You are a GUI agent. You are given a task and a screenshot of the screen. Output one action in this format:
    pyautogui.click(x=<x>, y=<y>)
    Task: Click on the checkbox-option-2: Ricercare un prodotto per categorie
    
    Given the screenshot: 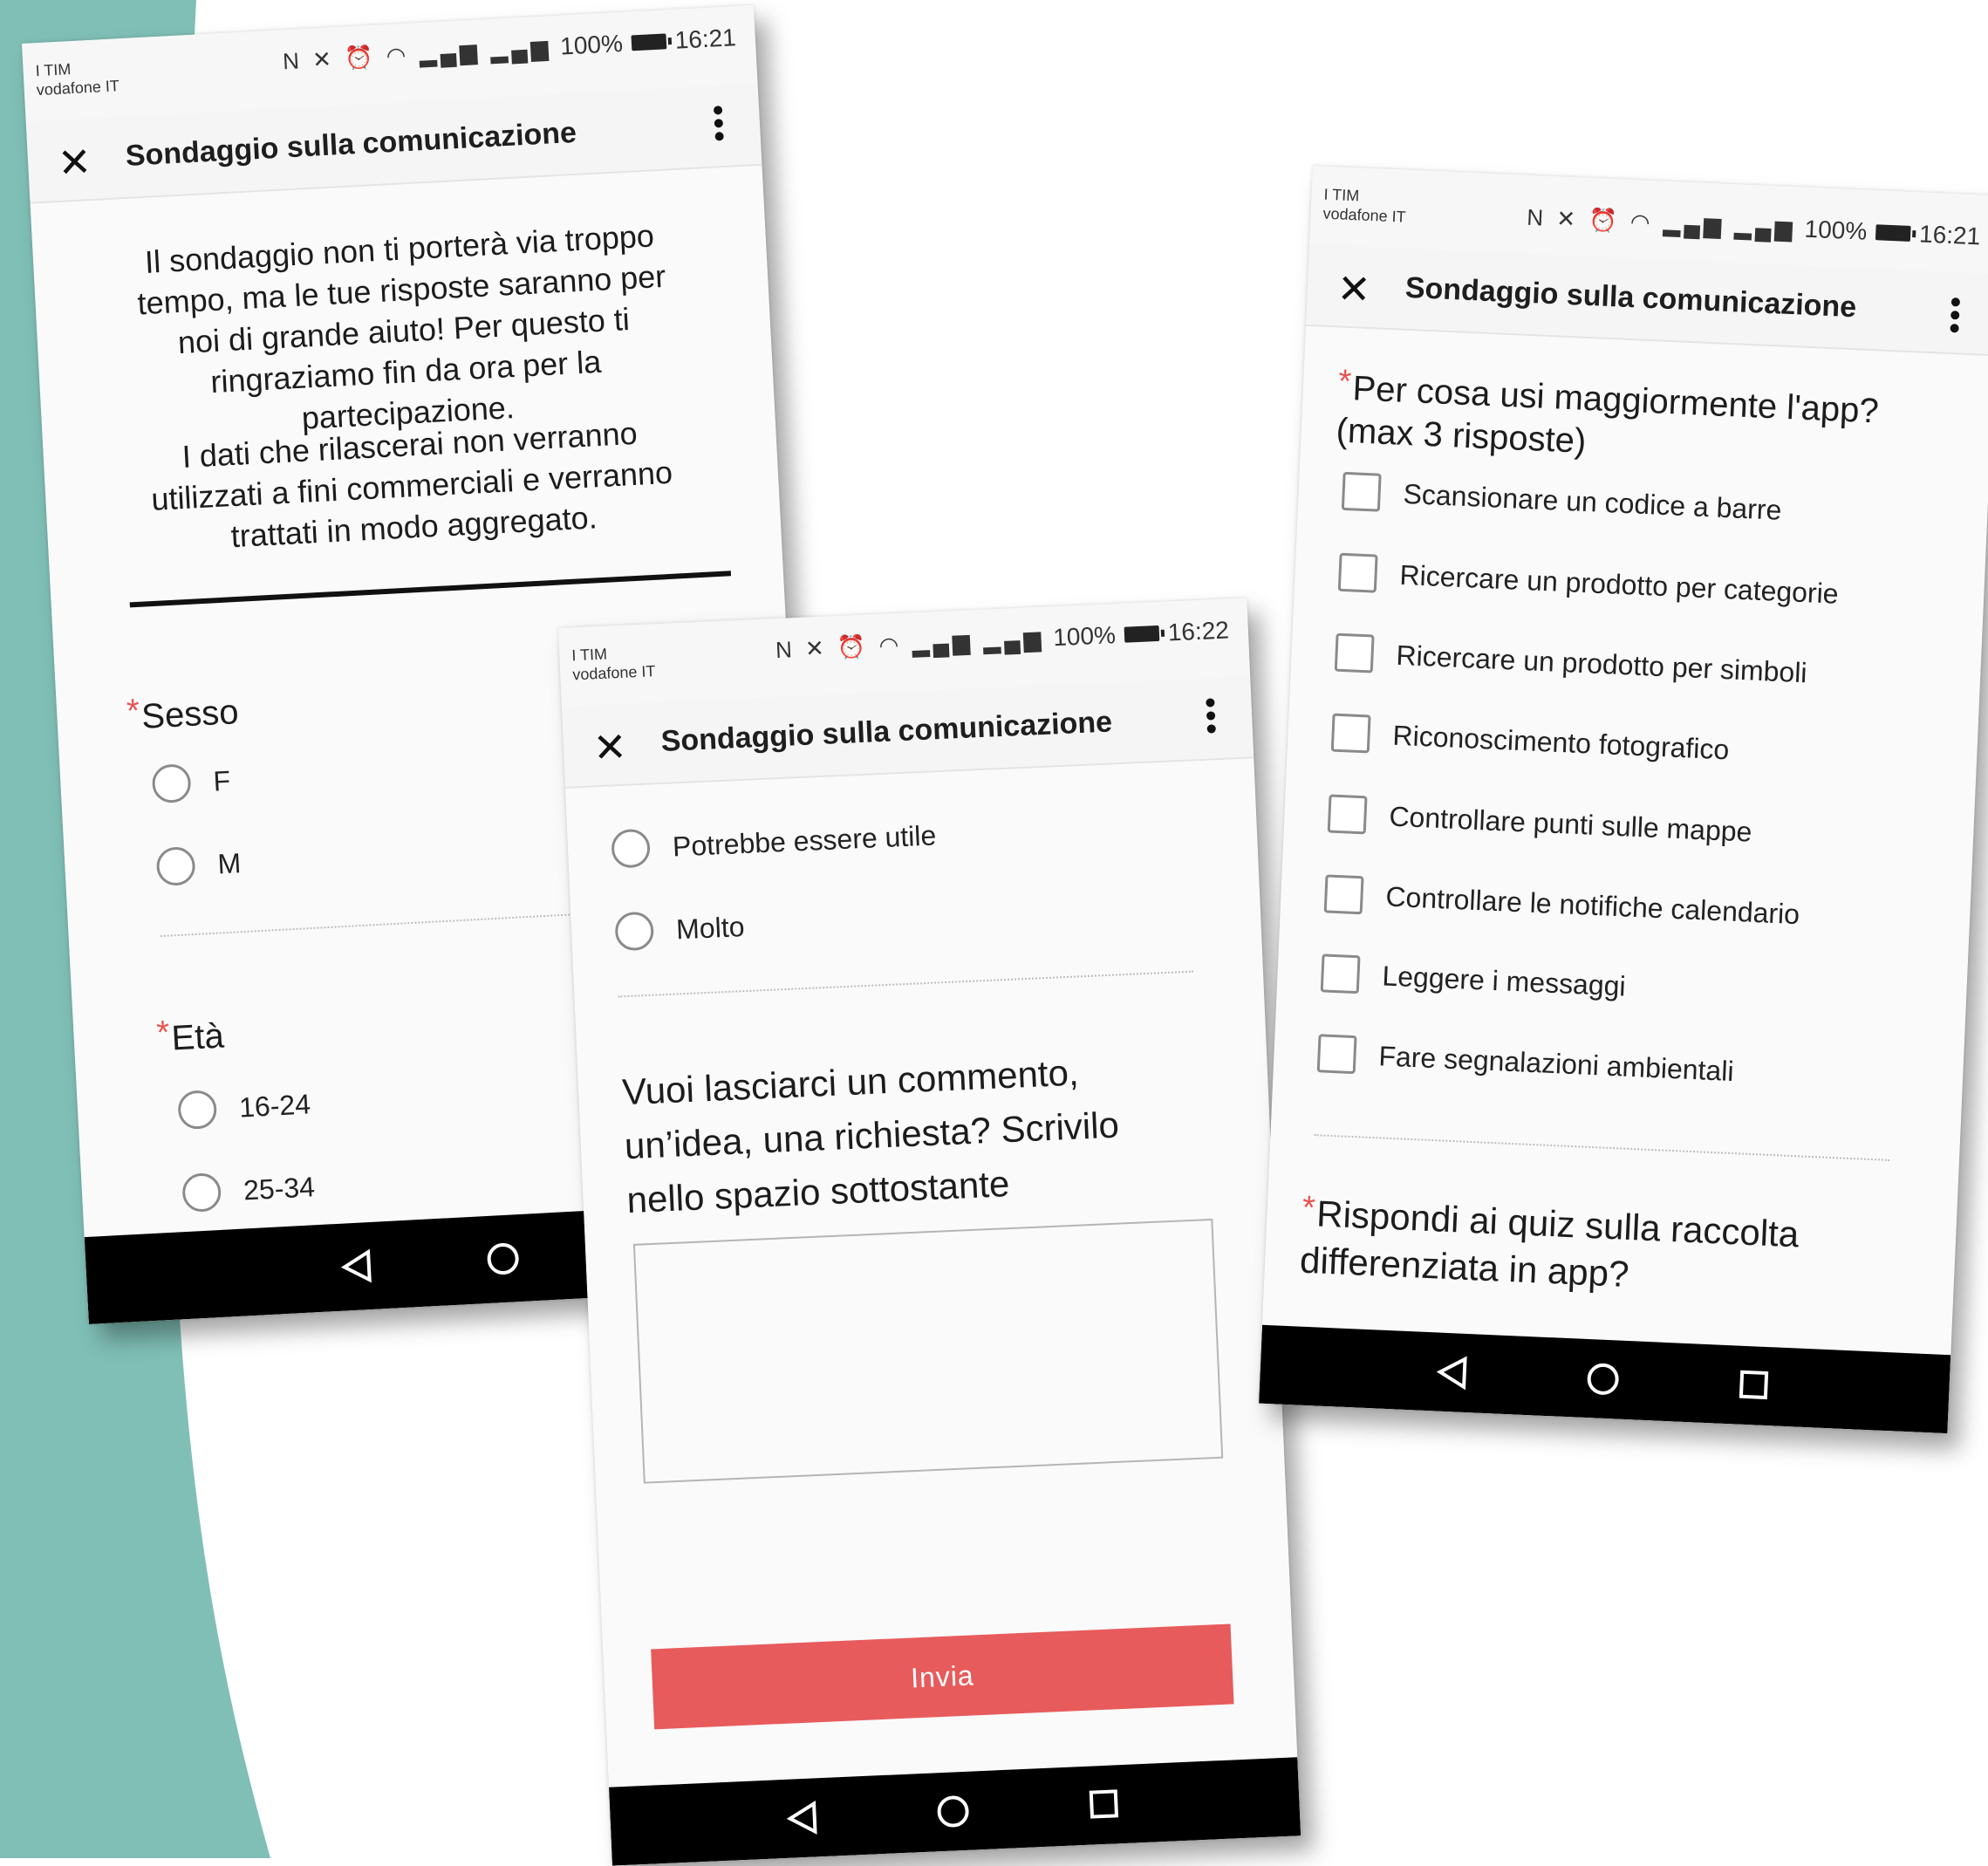 What is the action you would take?
    pyautogui.click(x=1588, y=582)
    